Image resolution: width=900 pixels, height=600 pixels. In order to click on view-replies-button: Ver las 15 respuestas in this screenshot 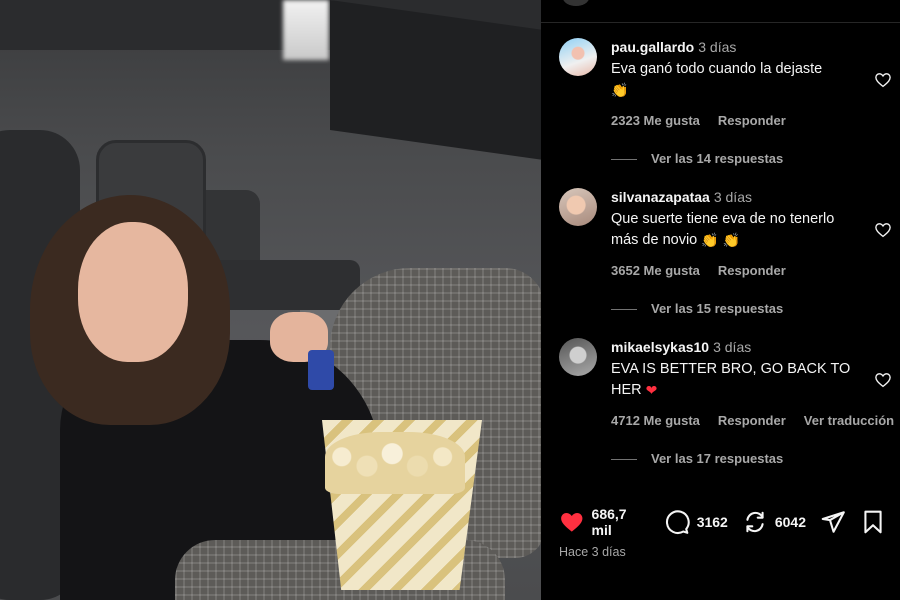, I will do `click(697, 308)`.